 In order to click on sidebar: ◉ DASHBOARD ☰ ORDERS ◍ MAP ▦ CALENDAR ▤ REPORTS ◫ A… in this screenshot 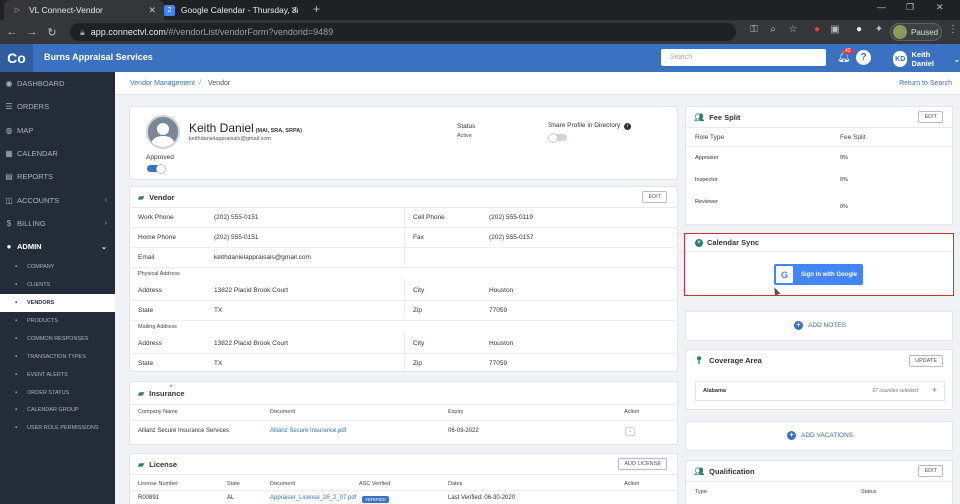, I will do `click(57, 288)`.